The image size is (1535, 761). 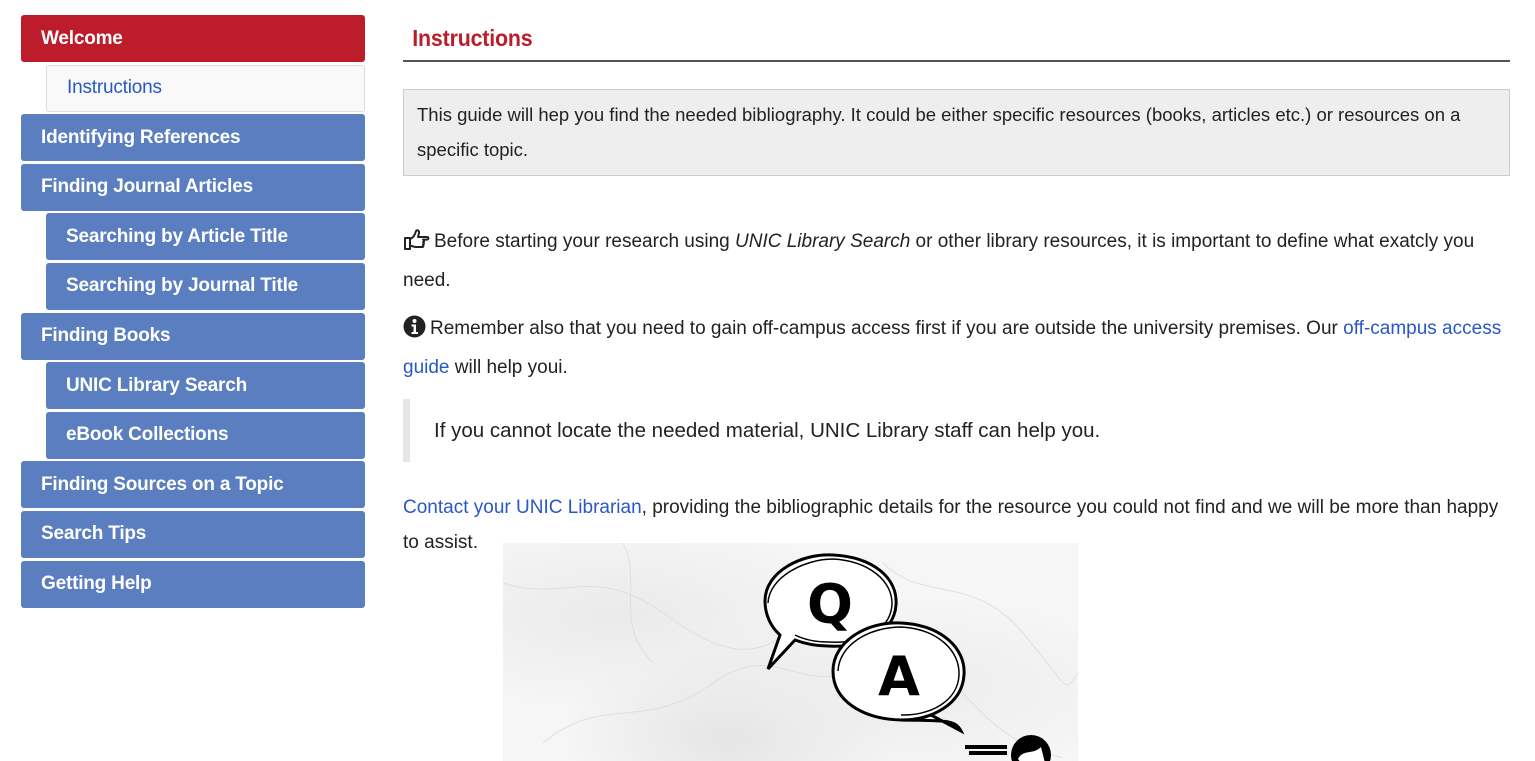 What do you see at coordinates (522, 507) in the screenshot?
I see `contact-librarian-link: Contact your UNIC Librarian` at bounding box center [522, 507].